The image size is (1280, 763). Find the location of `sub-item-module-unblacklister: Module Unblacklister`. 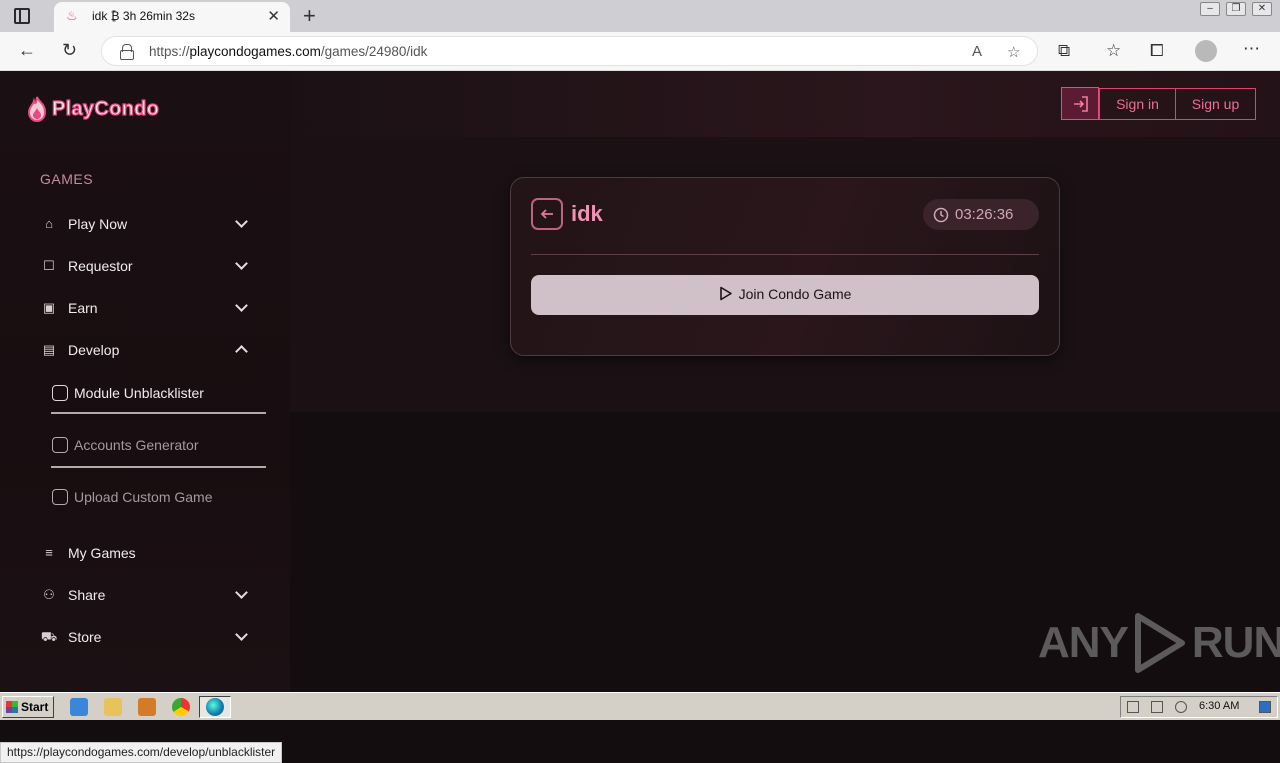

sub-item-module-unblacklister: Module Unblacklister is located at coordinates (159, 393).